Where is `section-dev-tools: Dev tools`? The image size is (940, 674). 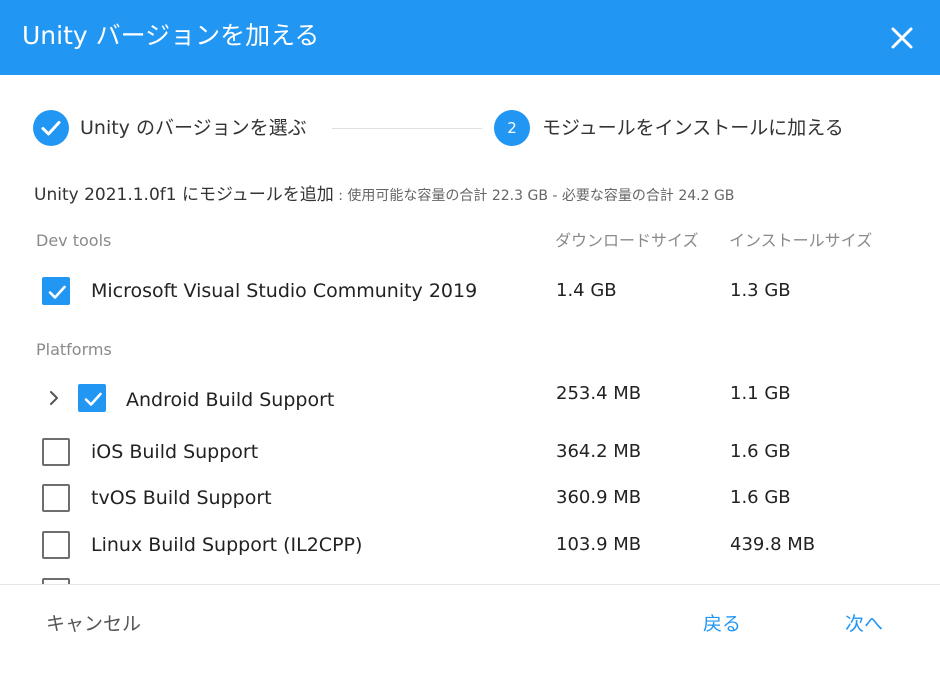
section-dev-tools: Dev tools is located at coordinates (74, 240).